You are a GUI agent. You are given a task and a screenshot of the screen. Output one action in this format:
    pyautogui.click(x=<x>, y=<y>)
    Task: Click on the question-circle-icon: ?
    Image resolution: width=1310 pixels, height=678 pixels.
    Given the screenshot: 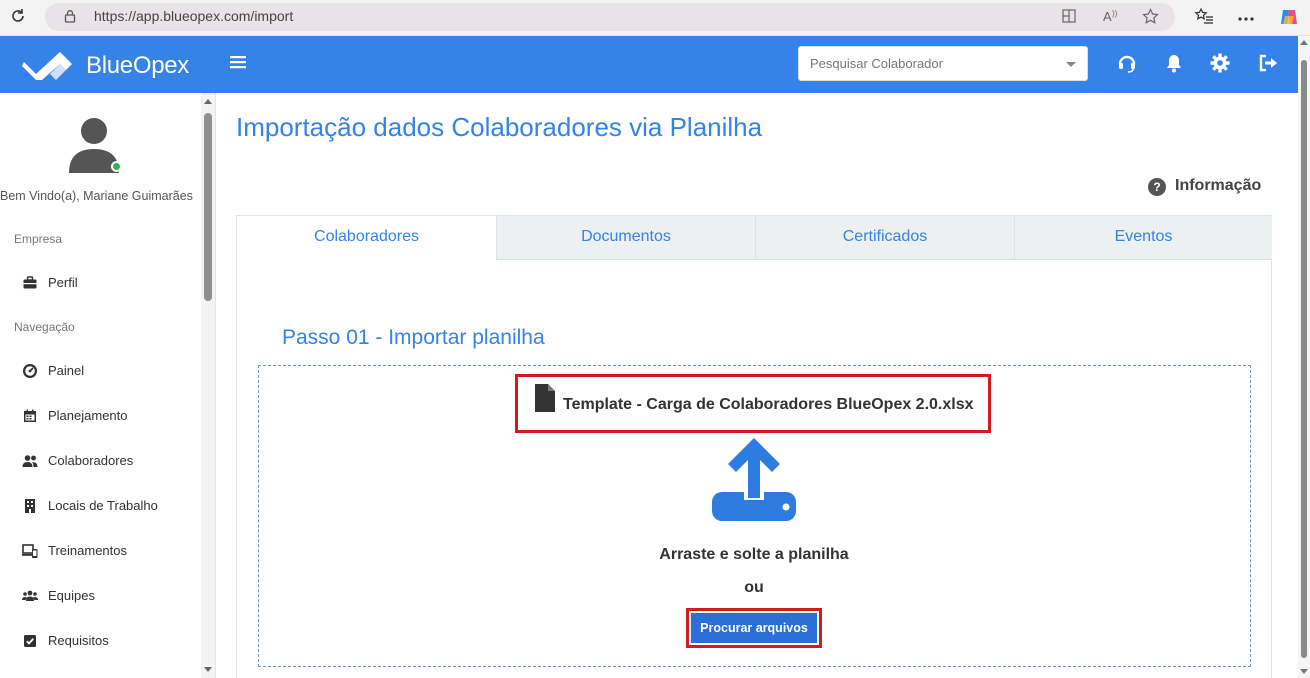 What is the action you would take?
    pyautogui.click(x=1157, y=187)
    